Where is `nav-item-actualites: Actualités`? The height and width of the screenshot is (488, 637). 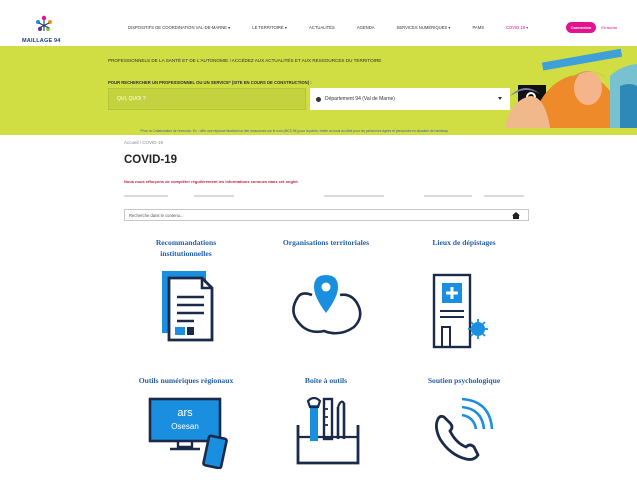
nav-item-actualites: Actualités is located at coordinates (322, 27).